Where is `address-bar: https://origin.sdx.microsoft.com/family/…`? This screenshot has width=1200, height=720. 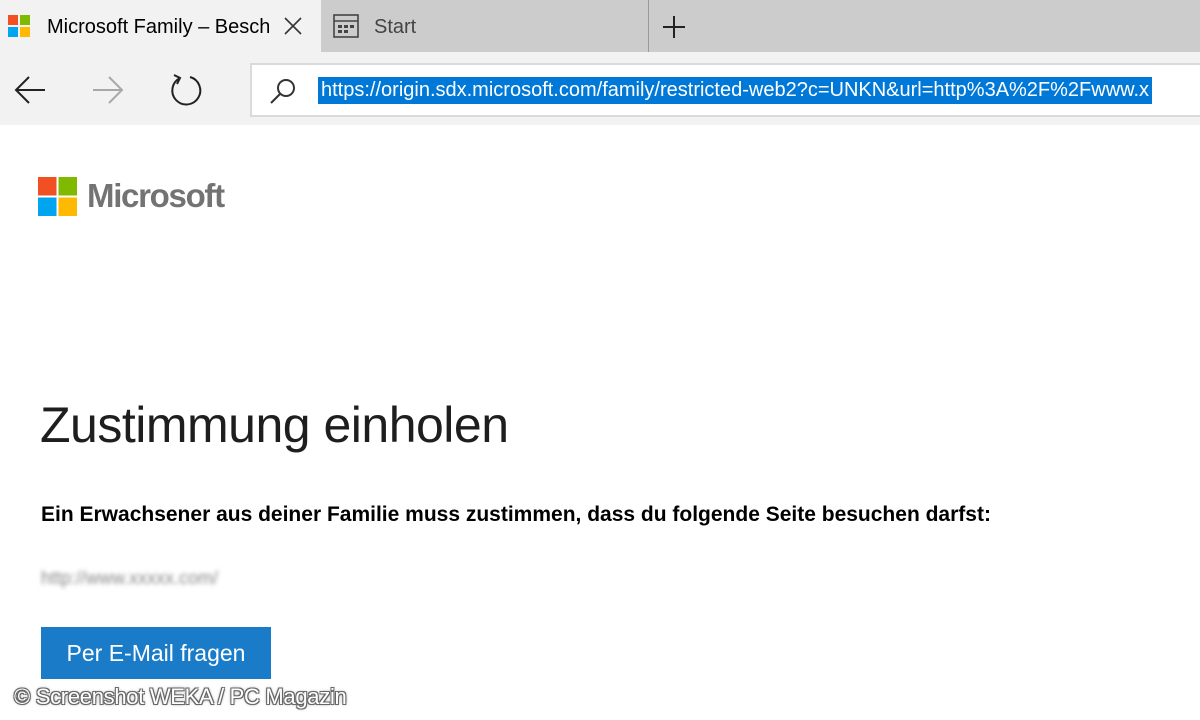
address-bar: https://origin.sdx.microsoft.com/family/… is located at coordinates (725, 90).